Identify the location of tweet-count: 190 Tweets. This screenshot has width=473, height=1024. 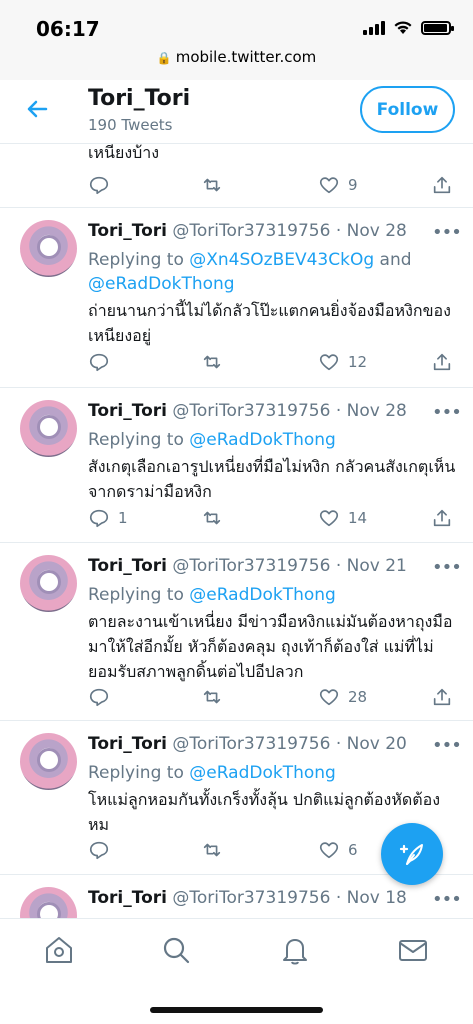
(130, 125).